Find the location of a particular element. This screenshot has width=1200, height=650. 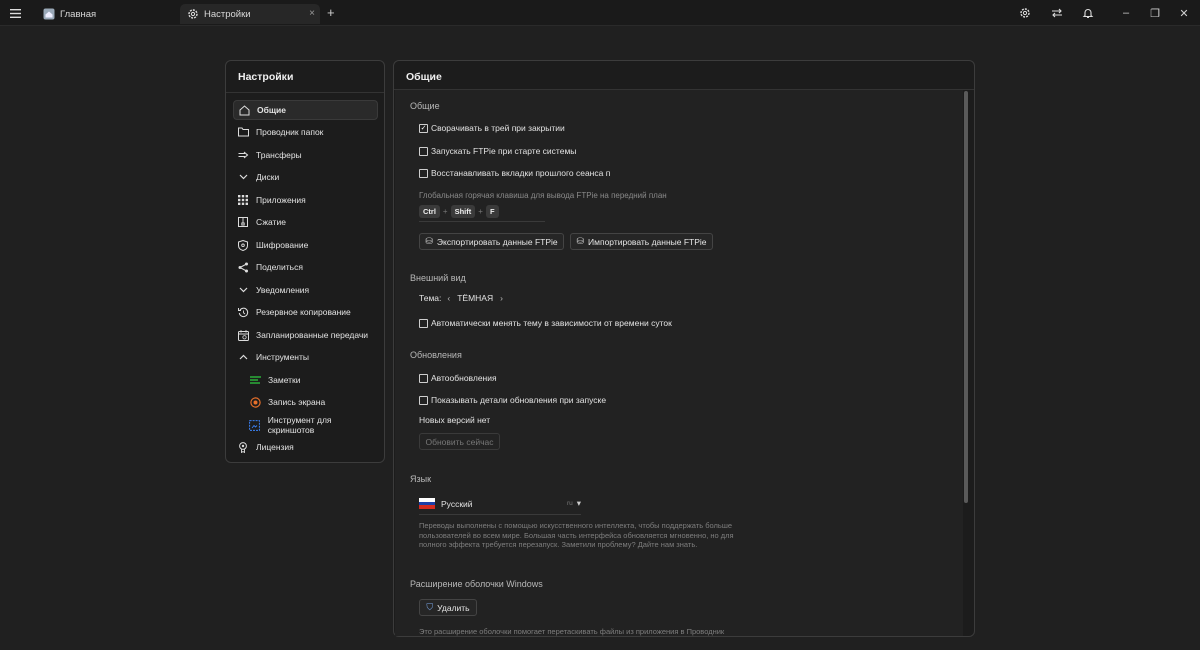

minimize-tray-option: ✓ Сворачивать в трей при закрытии is located at coordinates (492, 128).